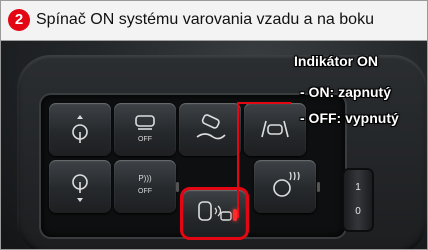 This screenshot has width=428, height=250. What do you see at coordinates (358, 200) in the screenshot?
I see `illumination-thumbwheel: 1 0` at bounding box center [358, 200].